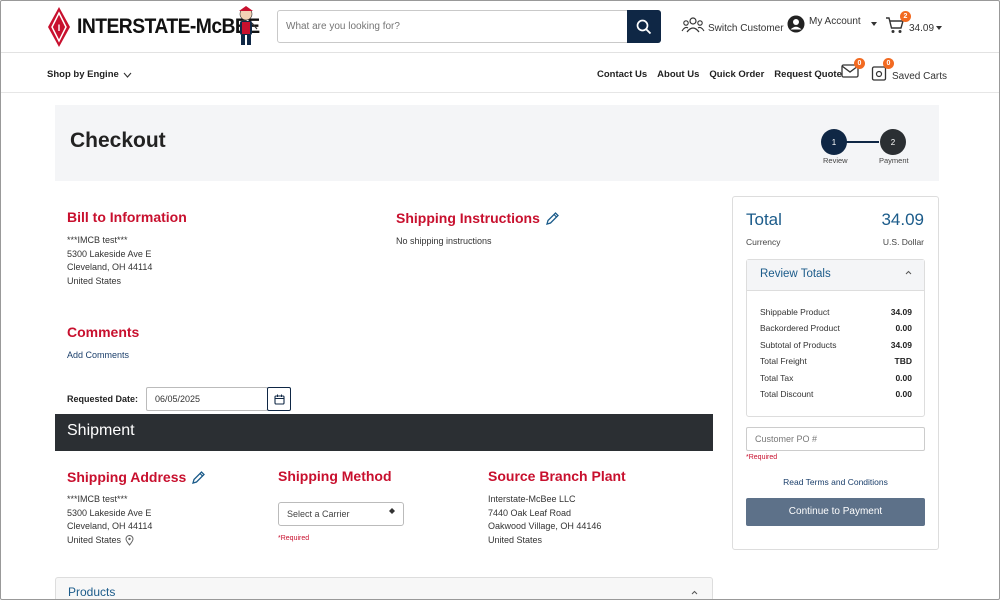 Image resolution: width=1000 pixels, height=600 pixels. Describe the element at coordinates (808, 74) in the screenshot. I see `nav-link-request-quote: Request Quote` at that location.